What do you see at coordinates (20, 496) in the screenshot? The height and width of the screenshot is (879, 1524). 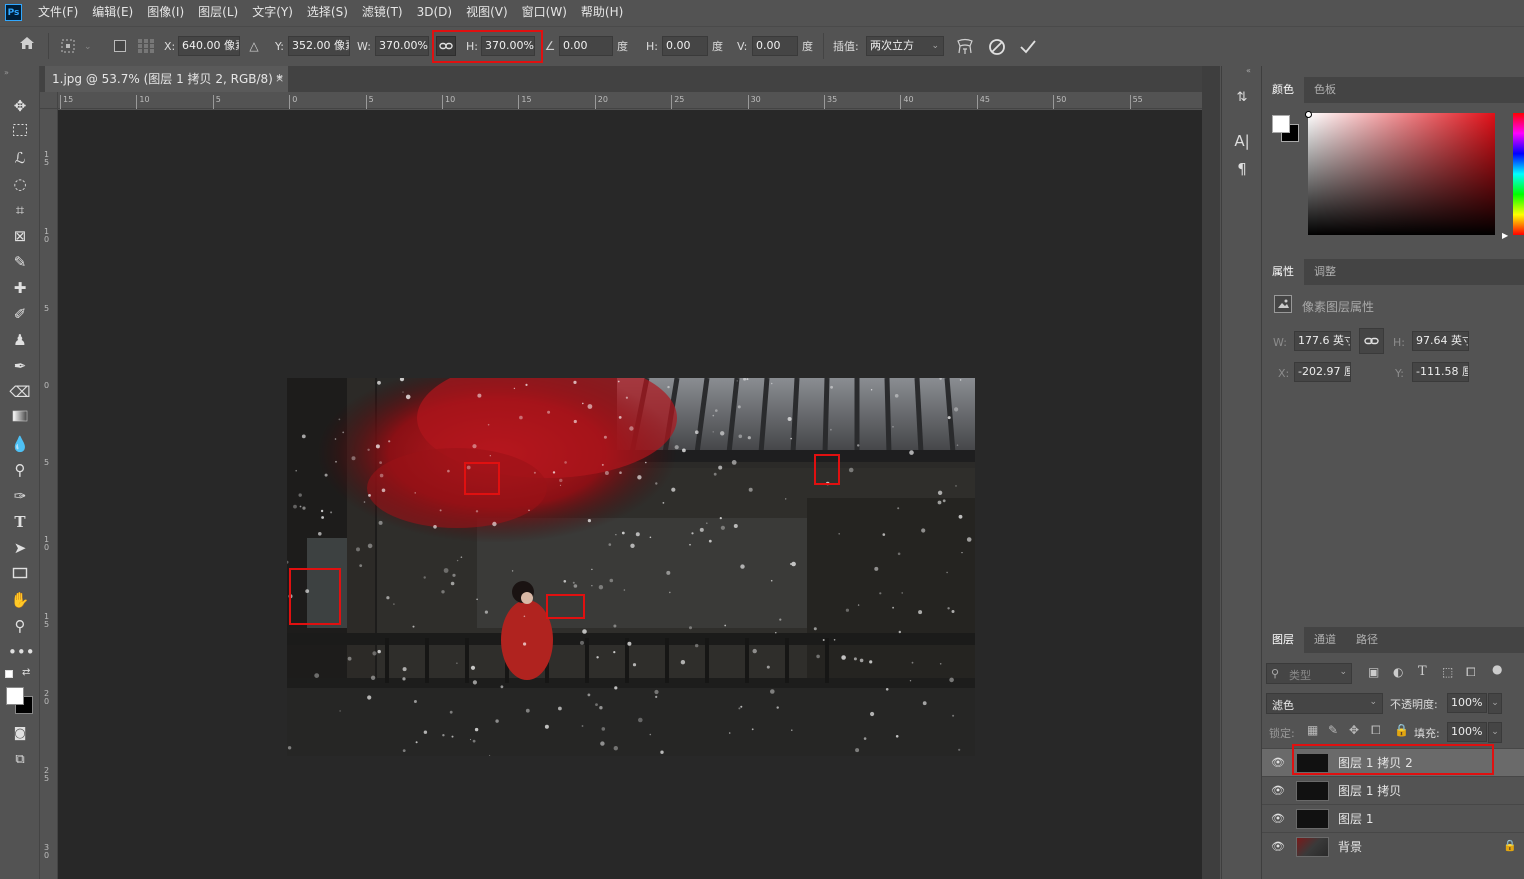 I see `pen-tool-icon: ✑` at bounding box center [20, 496].